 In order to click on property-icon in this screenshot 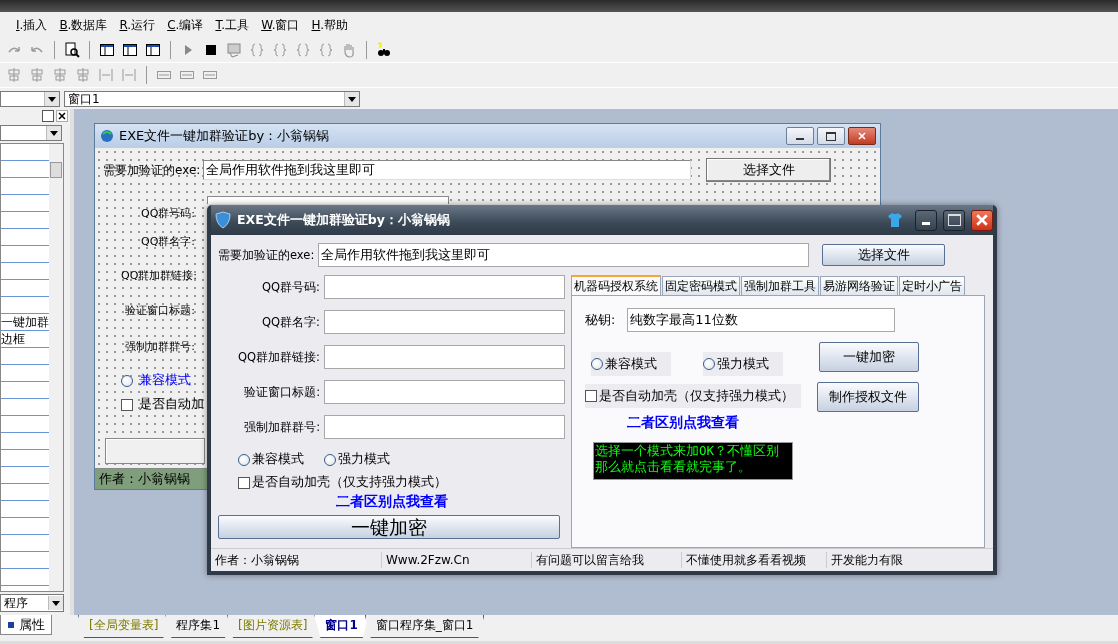, I will do `click(11, 624)`.